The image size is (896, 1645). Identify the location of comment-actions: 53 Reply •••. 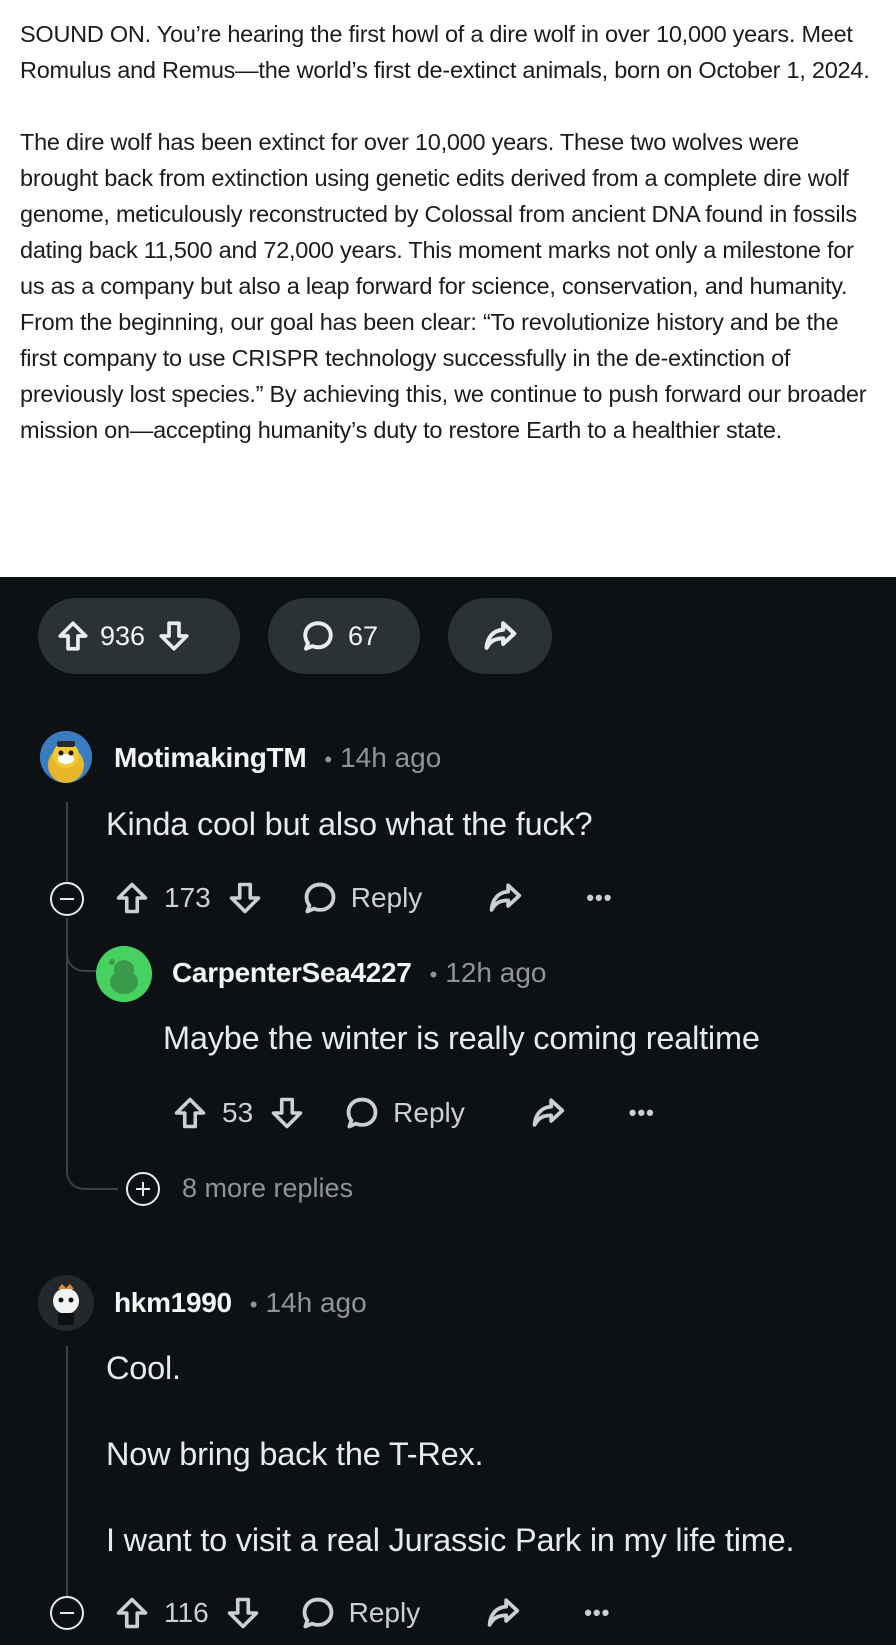
(413, 1113).